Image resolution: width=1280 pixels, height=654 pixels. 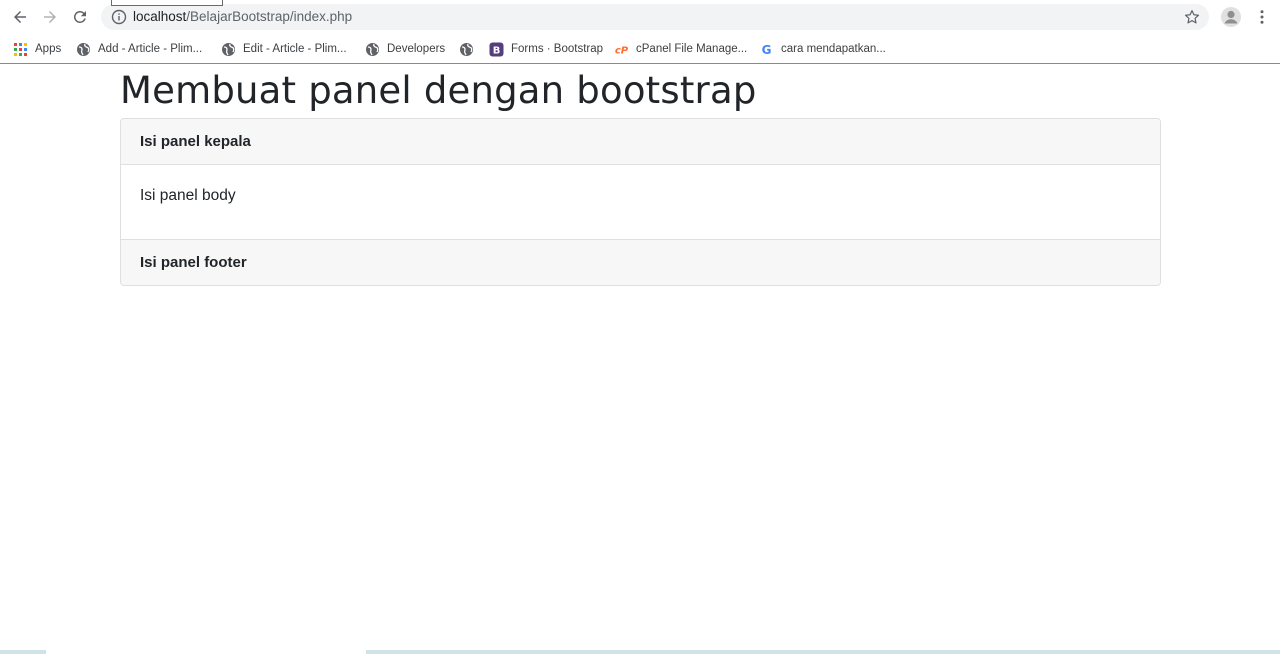 I want to click on cpanel-icon: cP, so click(x=621, y=49).